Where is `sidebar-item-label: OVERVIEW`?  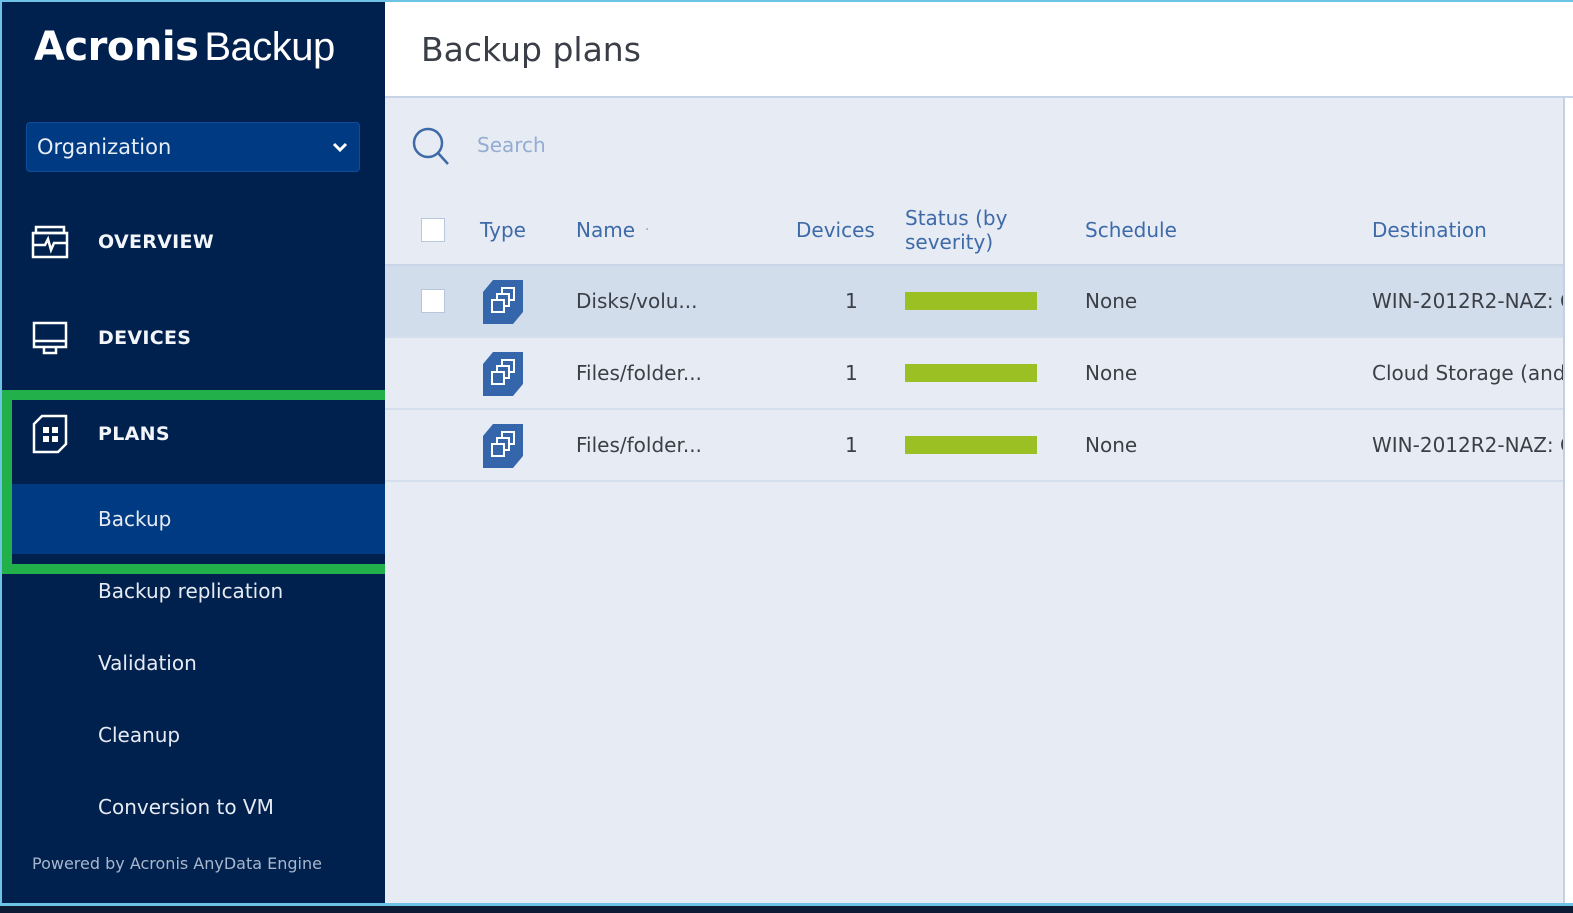
sidebar-item-label: OVERVIEW is located at coordinates (156, 242).